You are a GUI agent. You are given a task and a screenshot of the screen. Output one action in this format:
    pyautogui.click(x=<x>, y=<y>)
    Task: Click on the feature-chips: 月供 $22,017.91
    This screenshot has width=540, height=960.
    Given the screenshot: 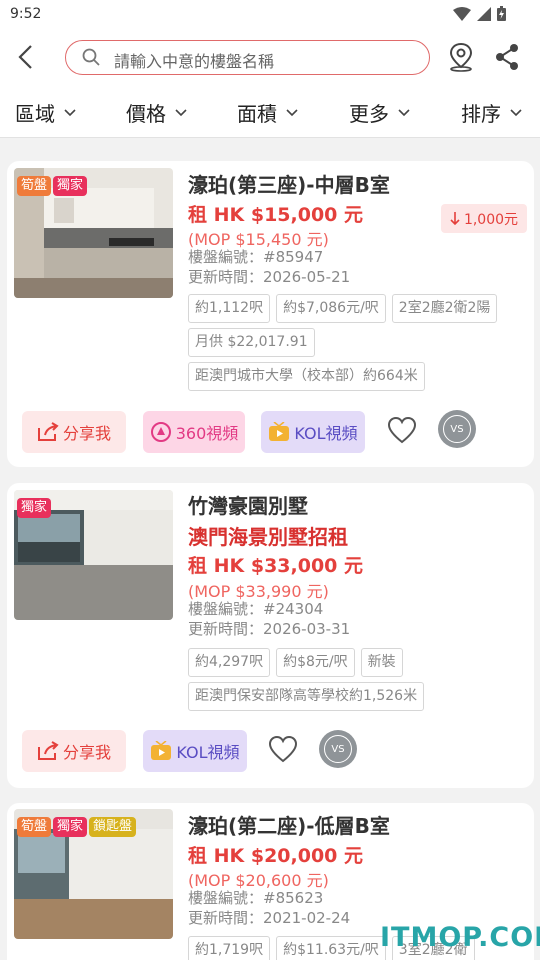 What is the action you would take?
    pyautogui.click(x=251, y=342)
    